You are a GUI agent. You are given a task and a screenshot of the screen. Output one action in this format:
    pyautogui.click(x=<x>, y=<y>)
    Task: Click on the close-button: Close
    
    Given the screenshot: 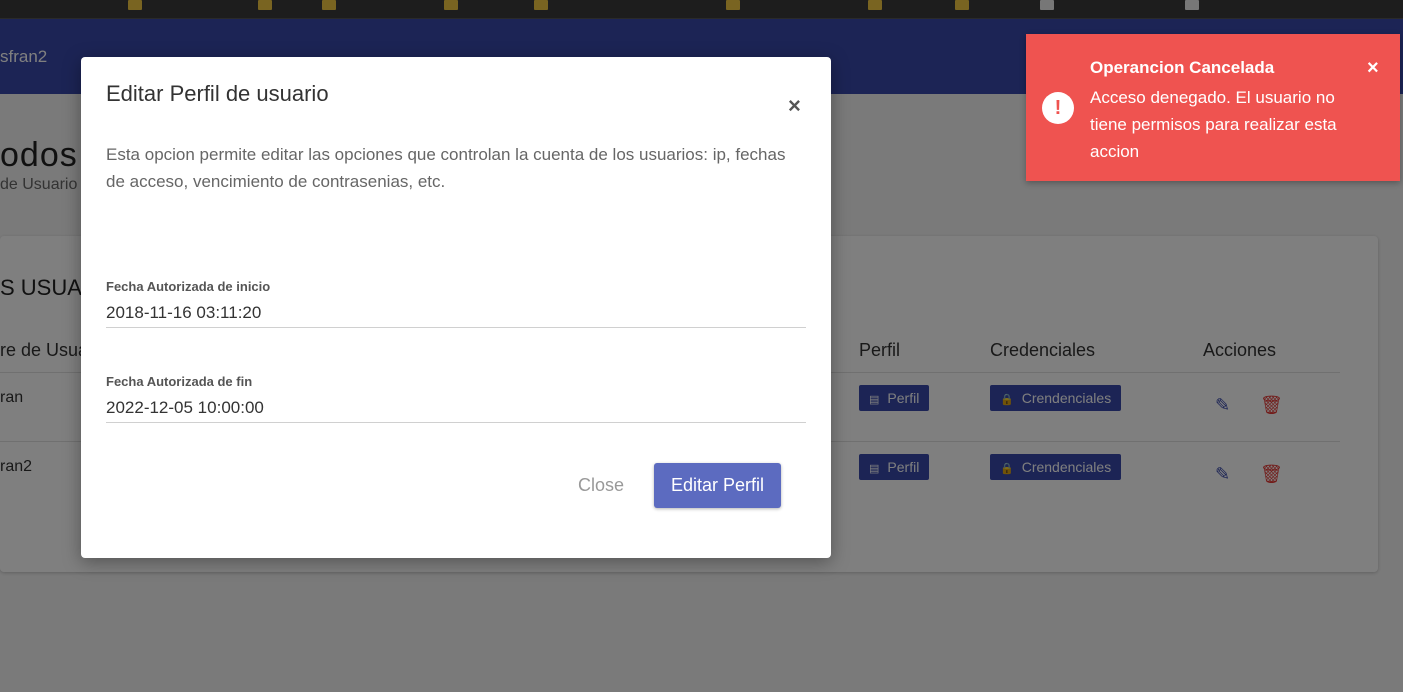 What is the action you would take?
    pyautogui.click(x=601, y=485)
    